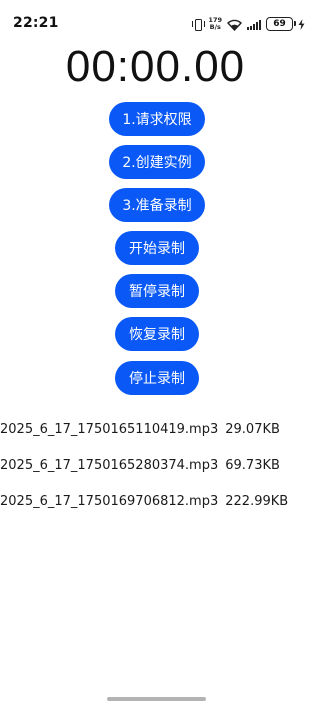  I want to click on network-speed: 179 B/s, so click(215, 24).